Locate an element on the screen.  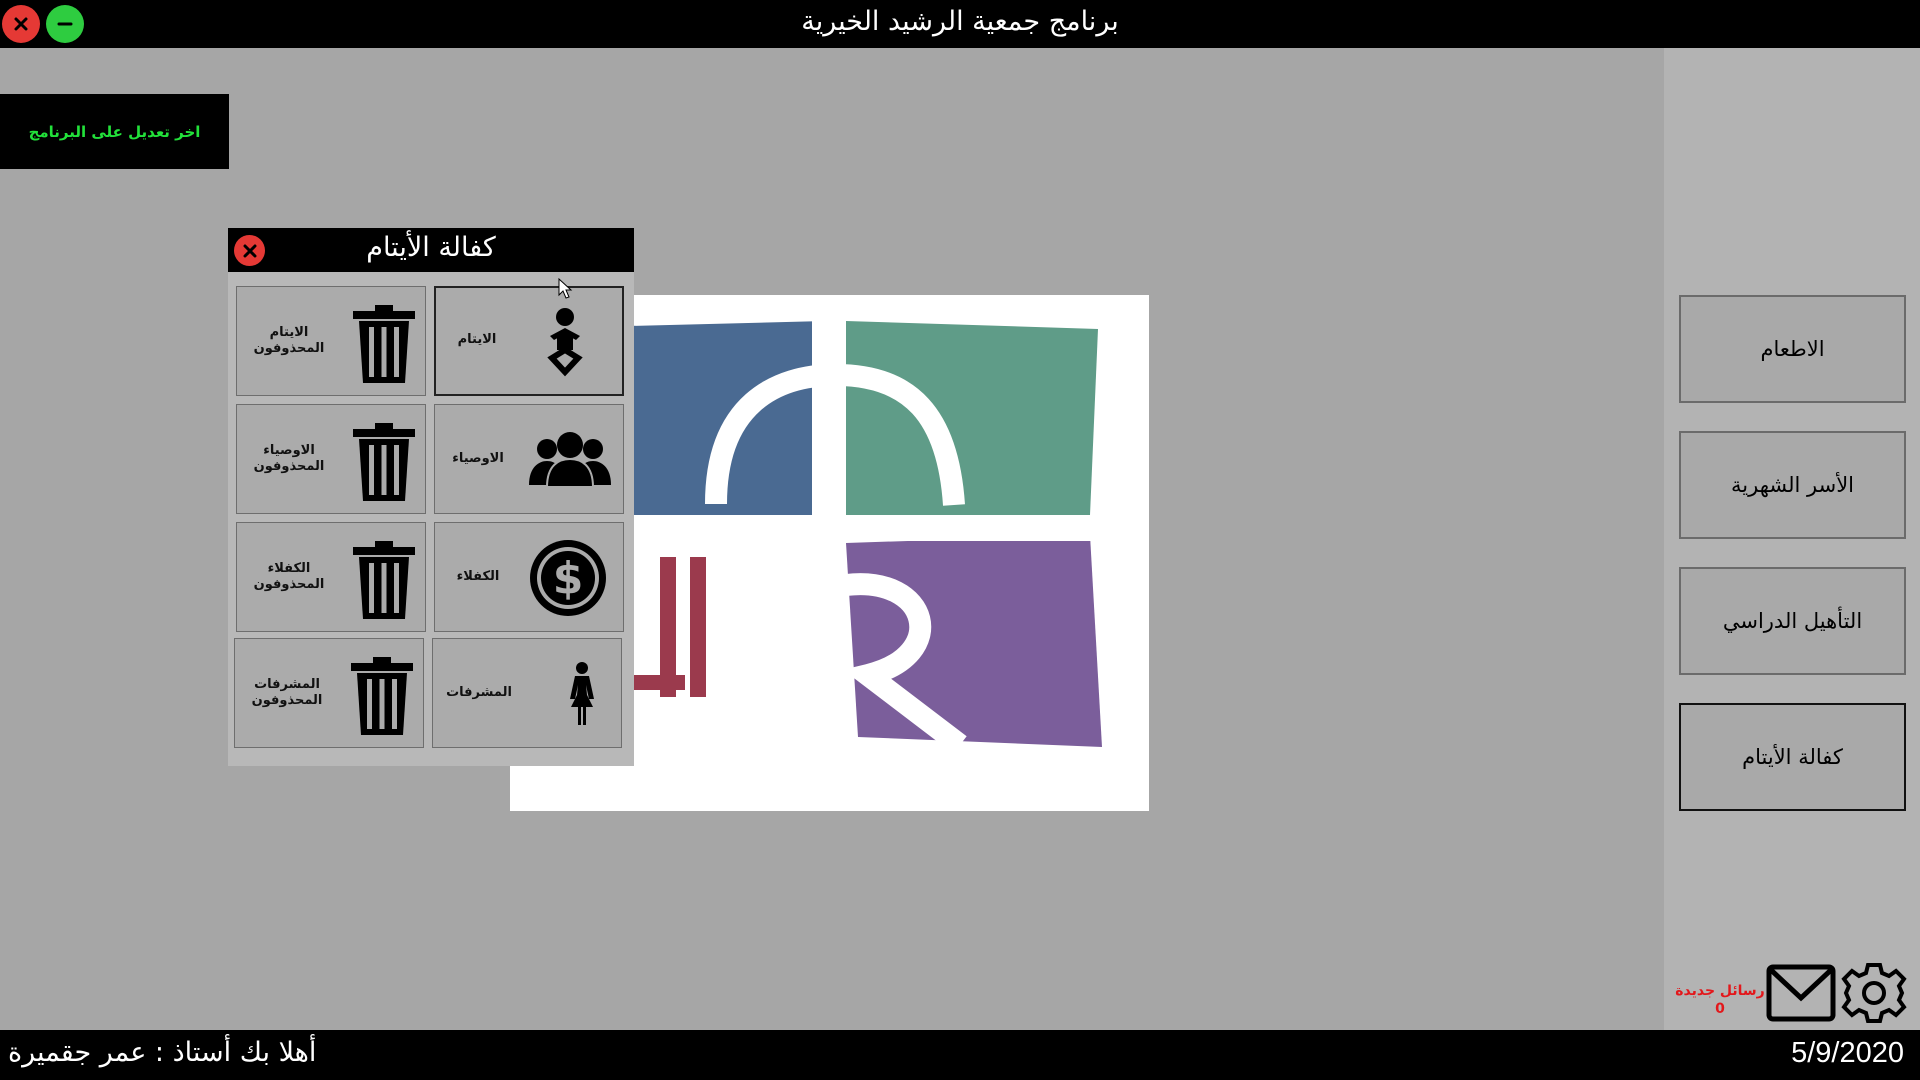
orphans-label: الايتام is located at coordinates (477, 339).